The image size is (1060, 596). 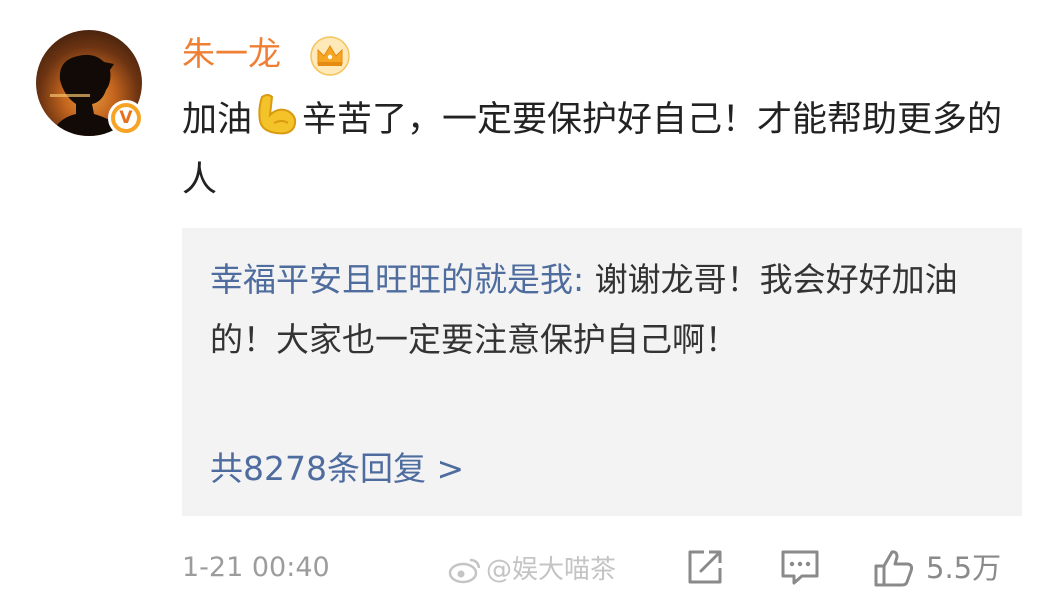 I want to click on flexed-biceps-emoji-icon, so click(x=277, y=114).